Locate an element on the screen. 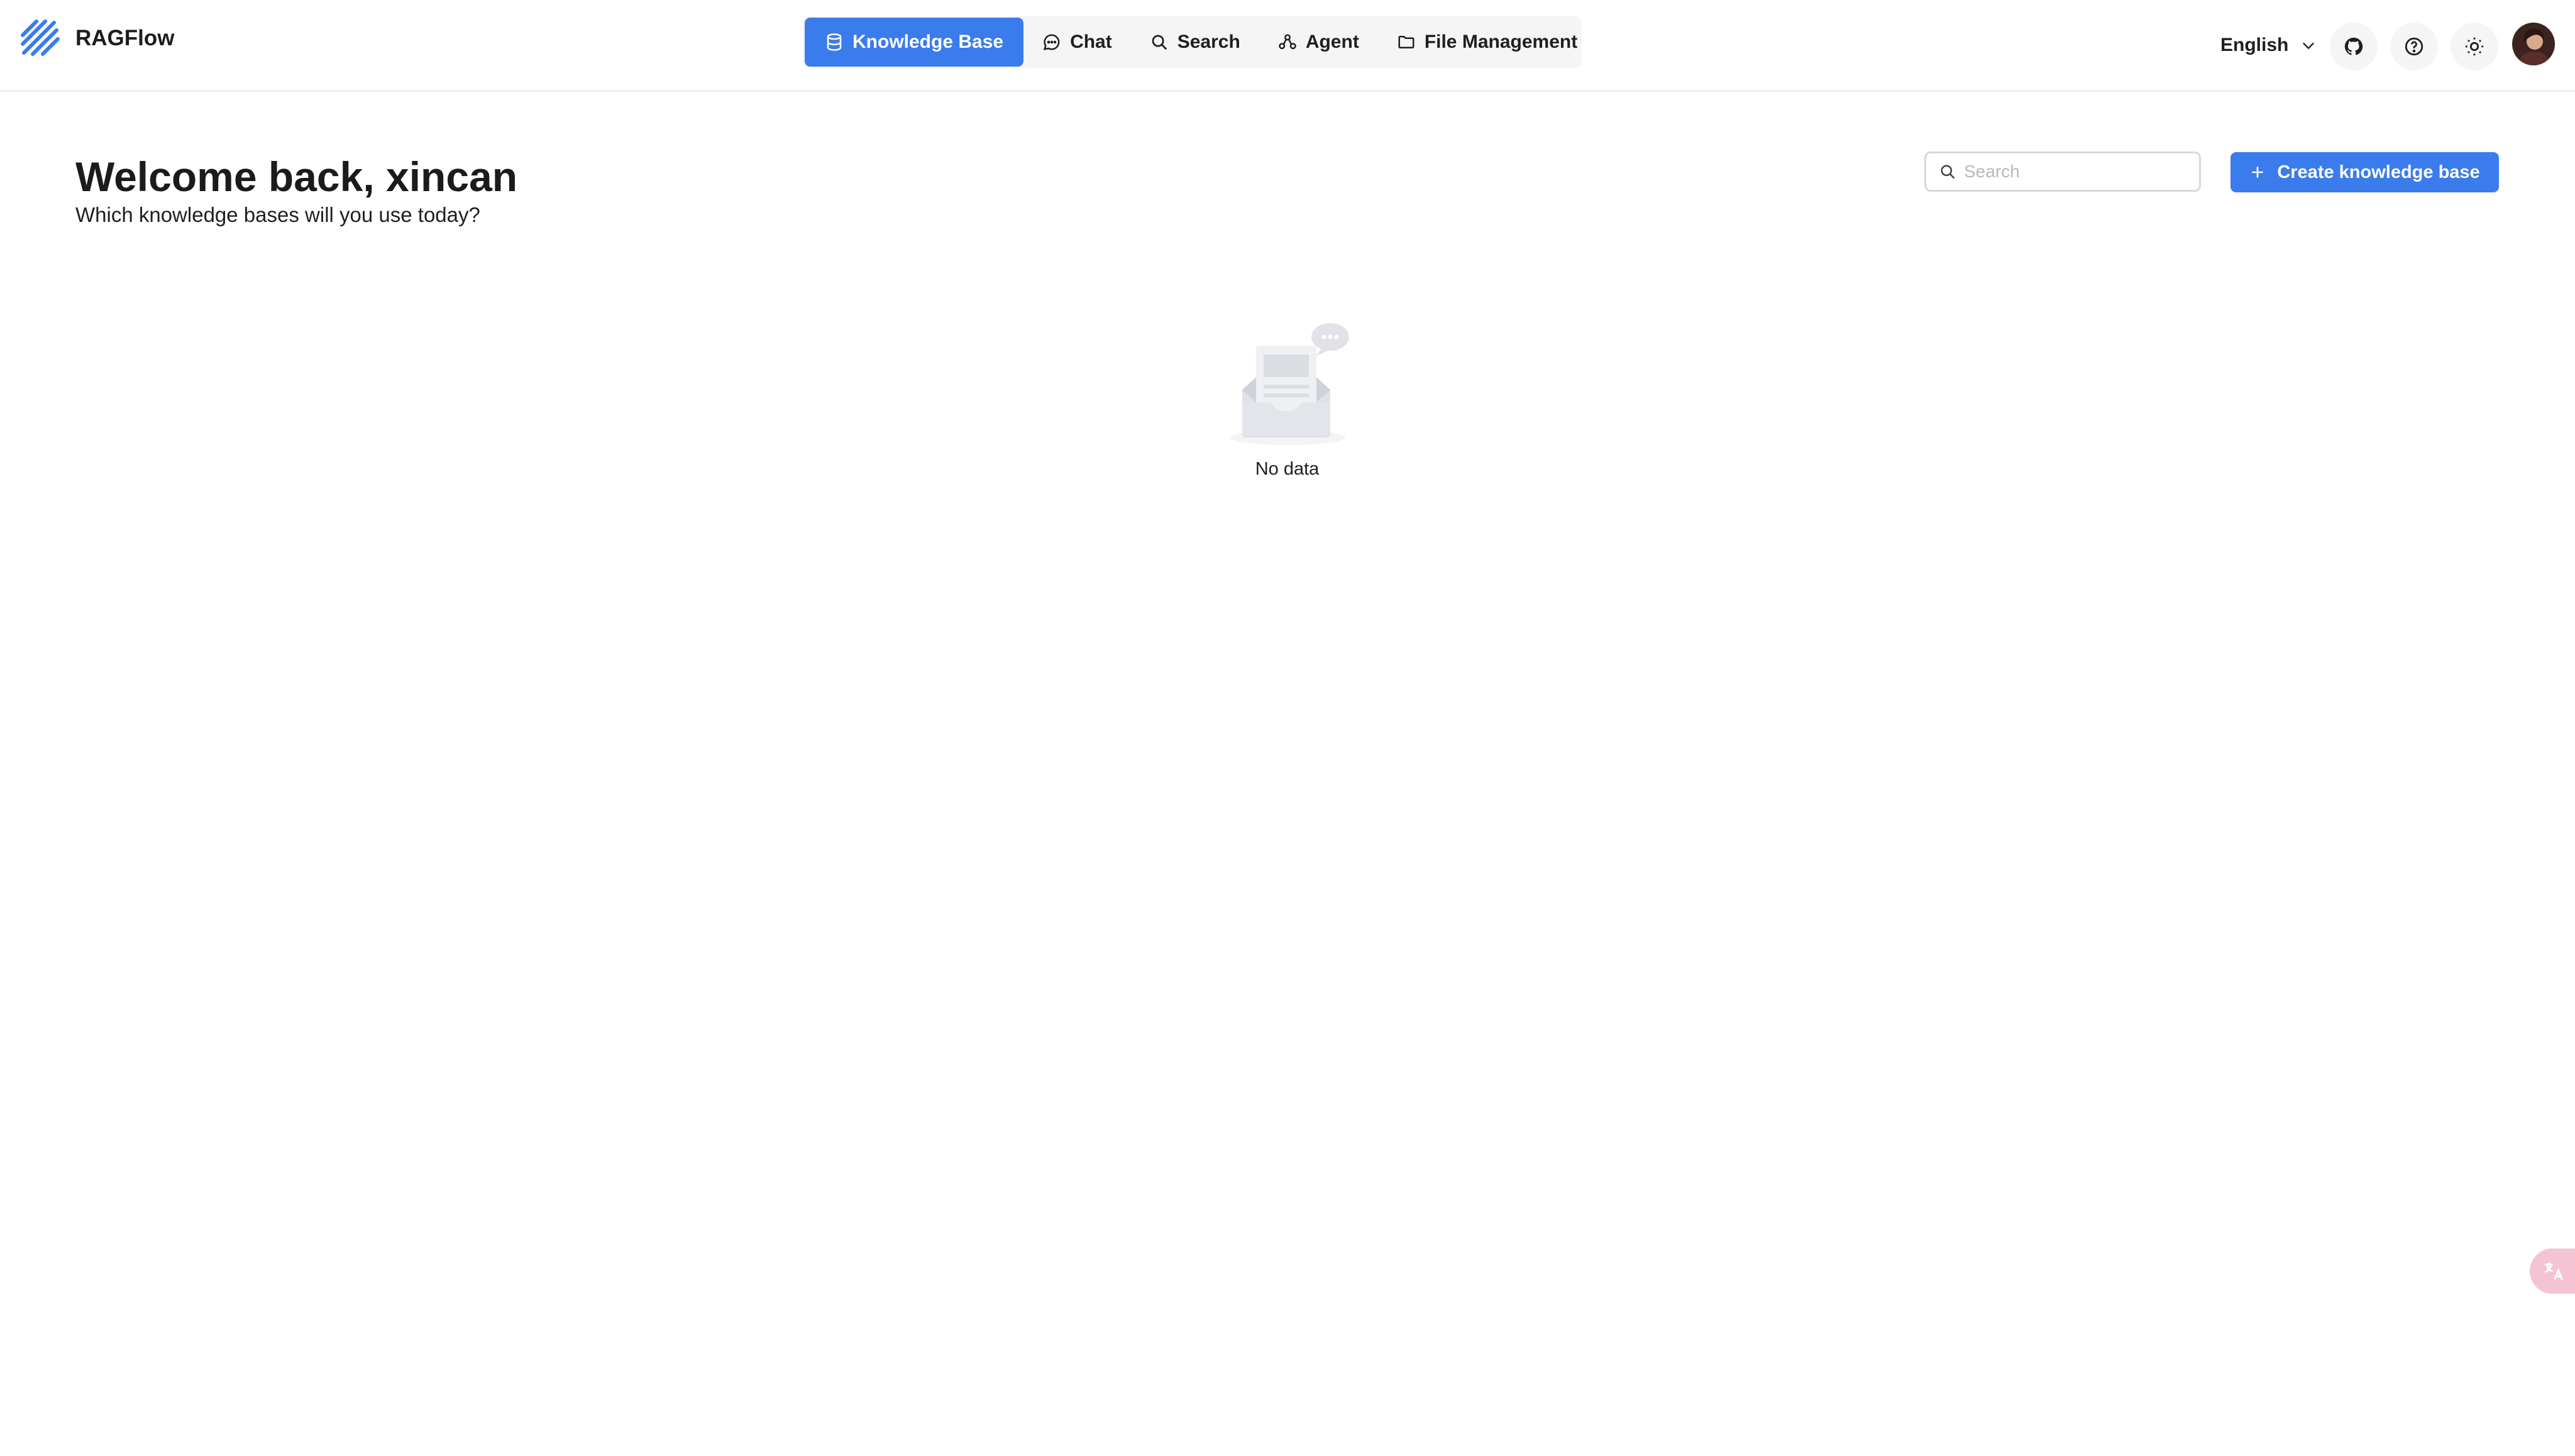 This screenshot has width=2575, height=1456. empty-inbox-icon is located at coordinates (1289, 384).